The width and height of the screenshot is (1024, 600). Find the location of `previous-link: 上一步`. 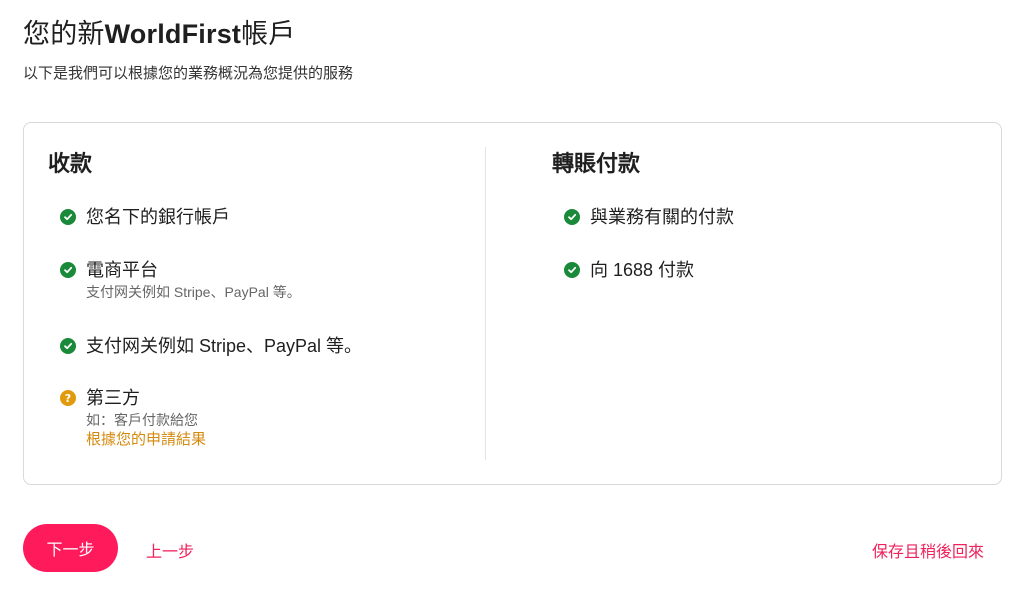

previous-link: 上一步 is located at coordinates (170, 550).